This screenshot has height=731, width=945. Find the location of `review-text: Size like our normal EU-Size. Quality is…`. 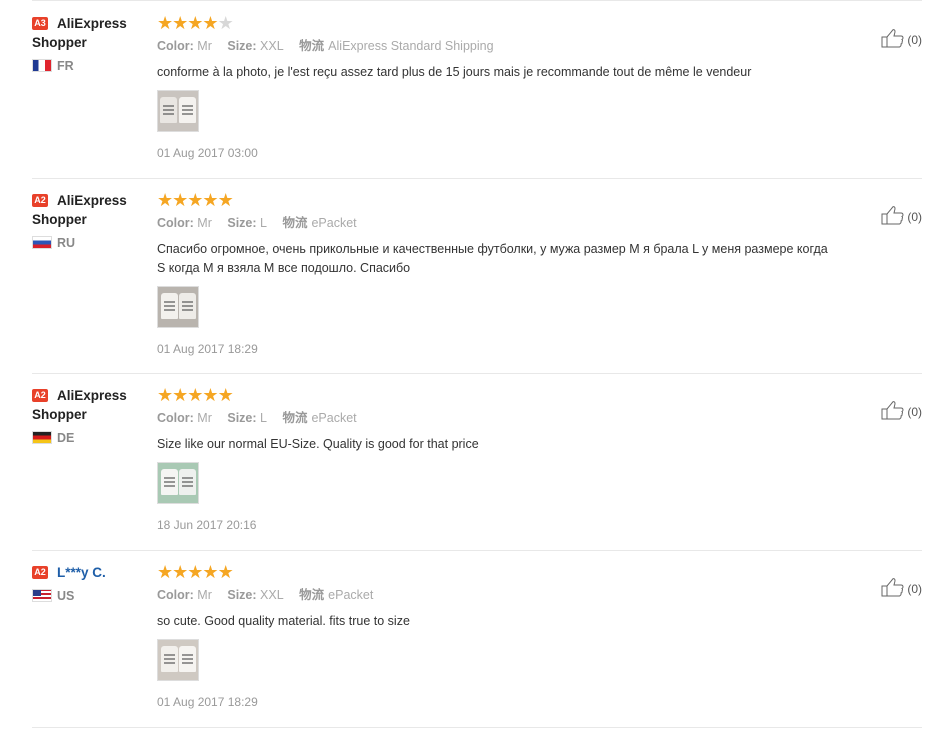

review-text: Size like our normal EU-Size. Quality is… is located at coordinates (318, 444).